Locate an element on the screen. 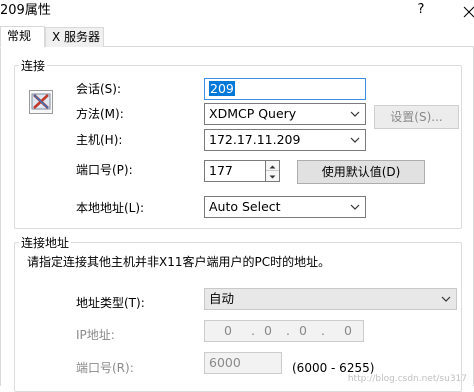 The width and height of the screenshot is (474, 392). session-icon is located at coordinates (41, 102).